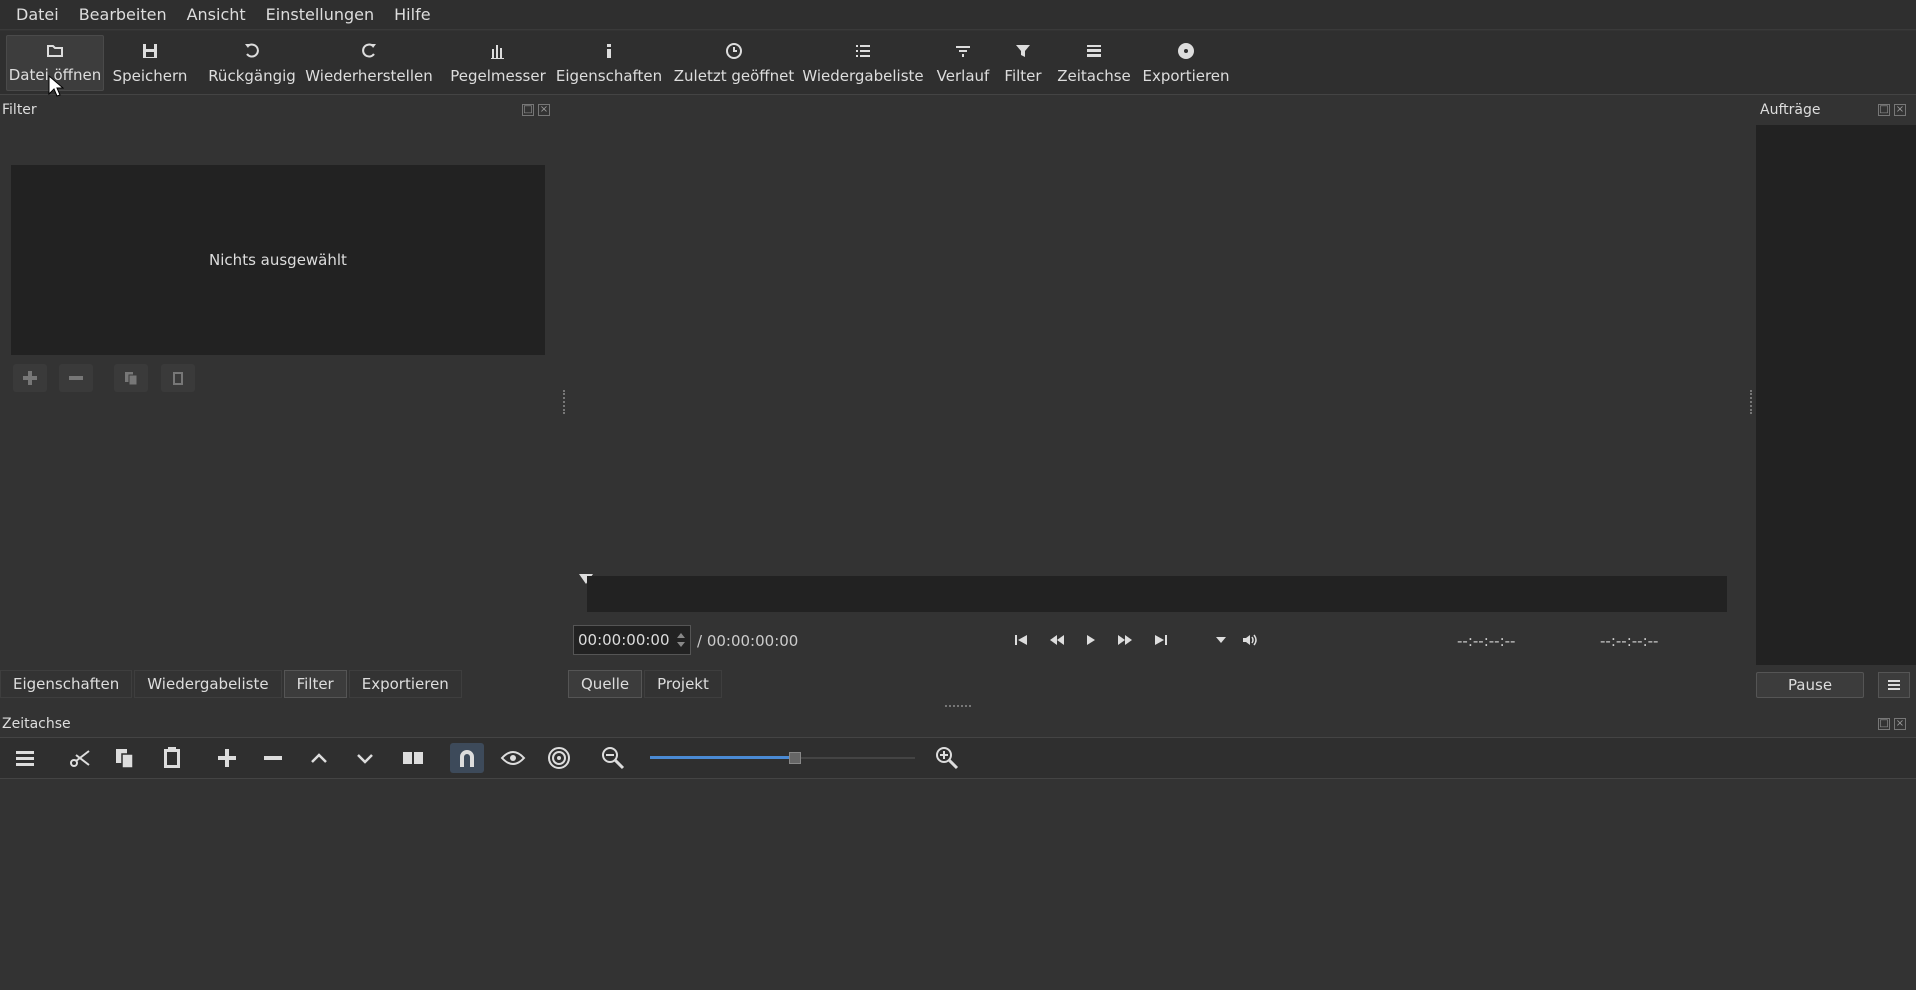 The width and height of the screenshot is (1916, 994). Describe the element at coordinates (734, 51) in the screenshot. I see `clock-icon` at that location.